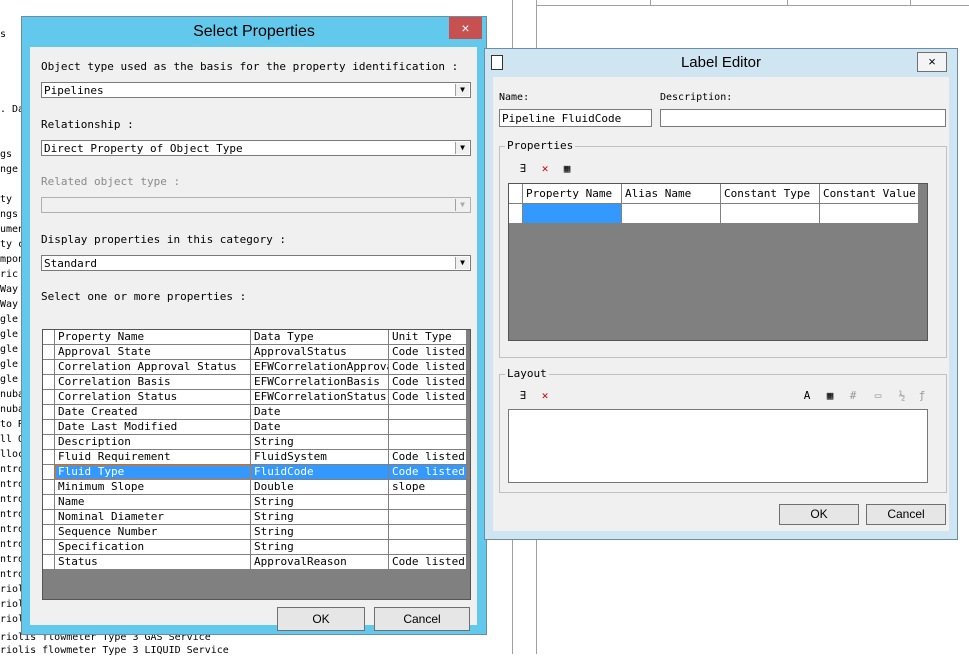 The height and width of the screenshot is (656, 969). I want to click on description-input, so click(803, 118).